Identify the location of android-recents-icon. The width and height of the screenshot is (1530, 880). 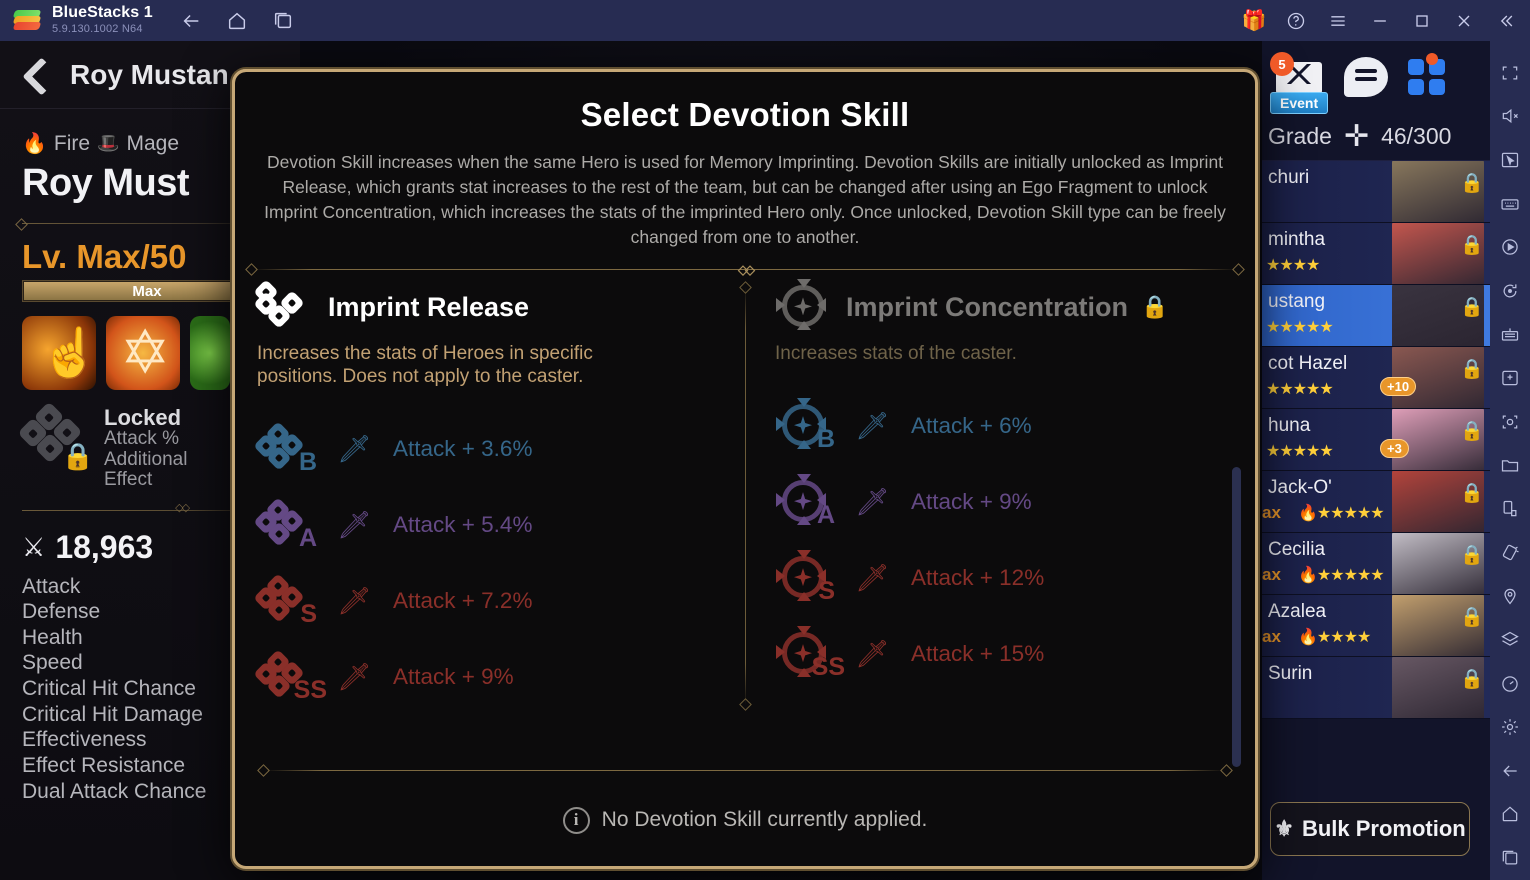
(1510, 858).